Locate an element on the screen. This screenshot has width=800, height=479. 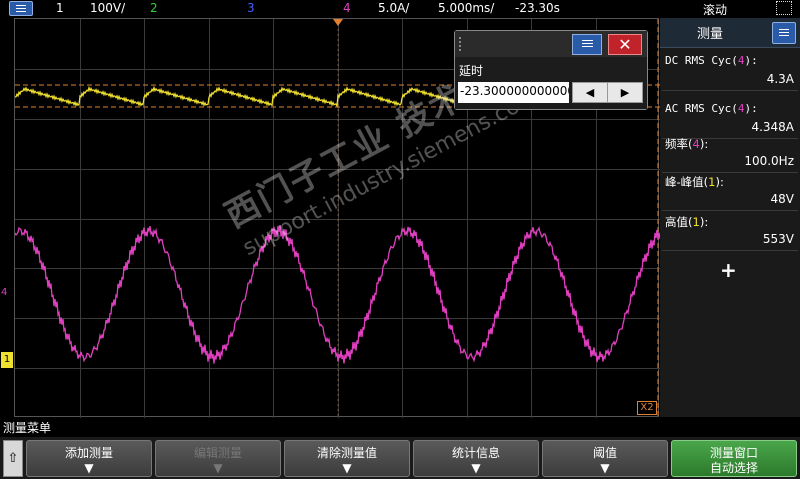
measurement-label: AC RMS Cyc(4): is located at coordinates (711, 108).